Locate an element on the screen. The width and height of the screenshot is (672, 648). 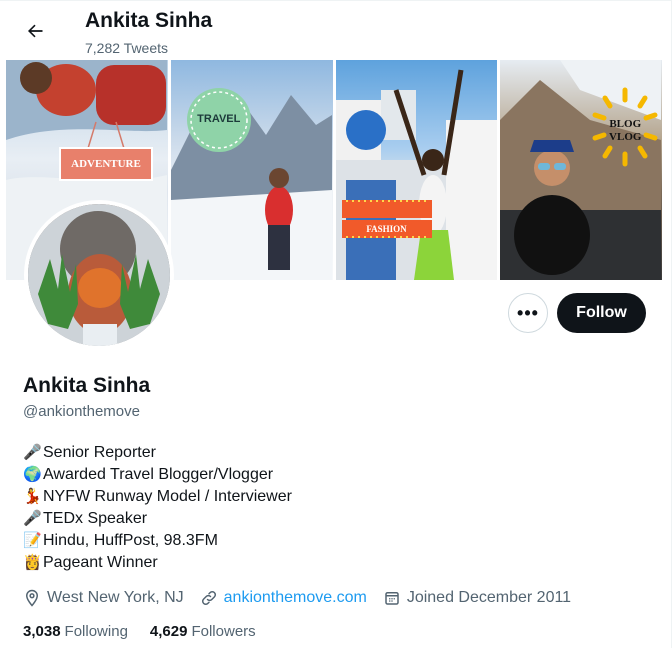
website-item: ankionthemove.com is located at coordinates (283, 598).